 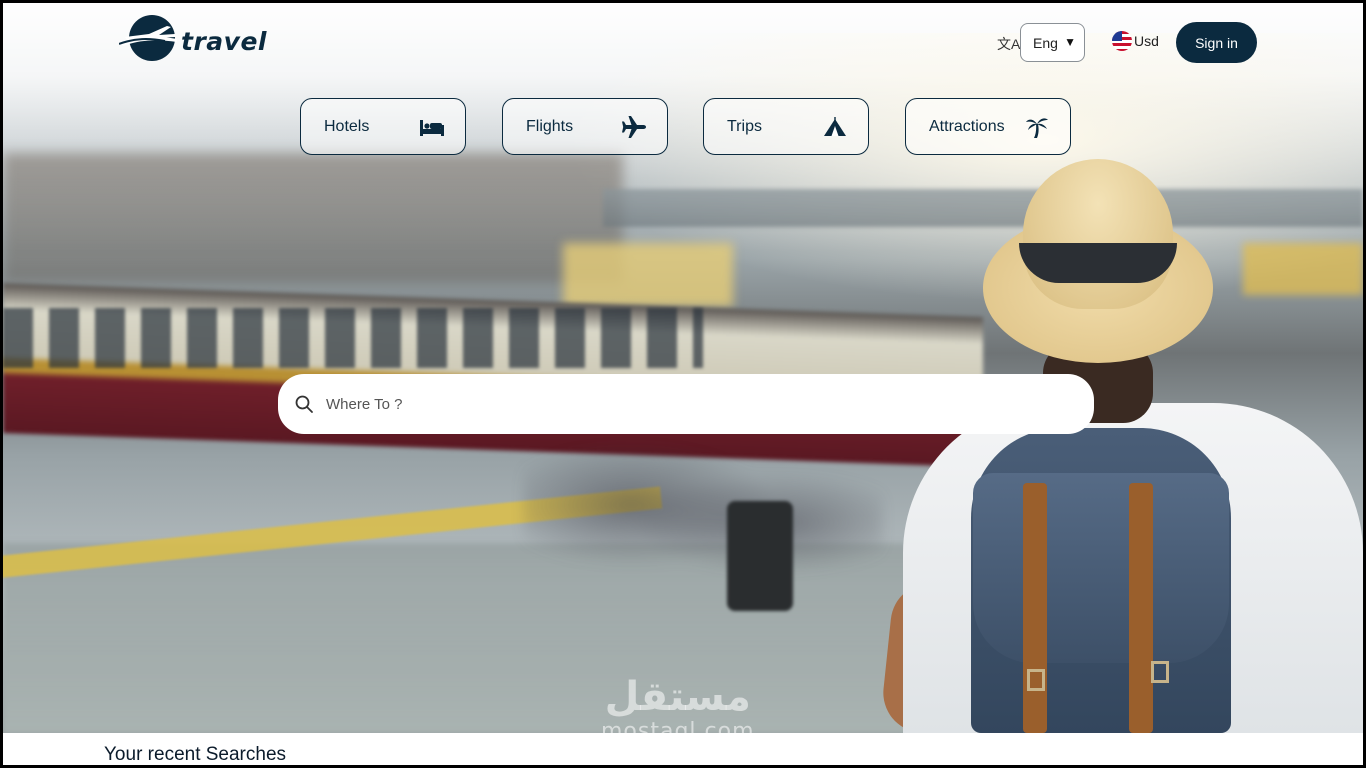 I want to click on tab-trips-label: Trips, so click(x=744, y=126).